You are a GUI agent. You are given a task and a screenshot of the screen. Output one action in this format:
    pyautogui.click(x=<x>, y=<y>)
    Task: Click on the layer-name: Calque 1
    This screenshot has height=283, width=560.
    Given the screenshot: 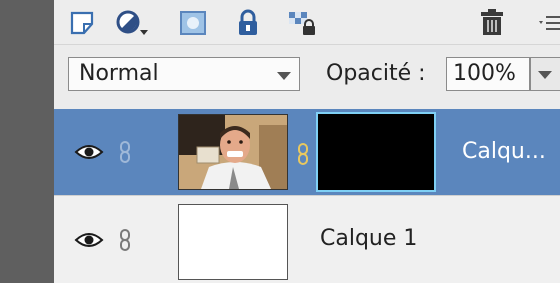 What is the action you would take?
    pyautogui.click(x=368, y=238)
    